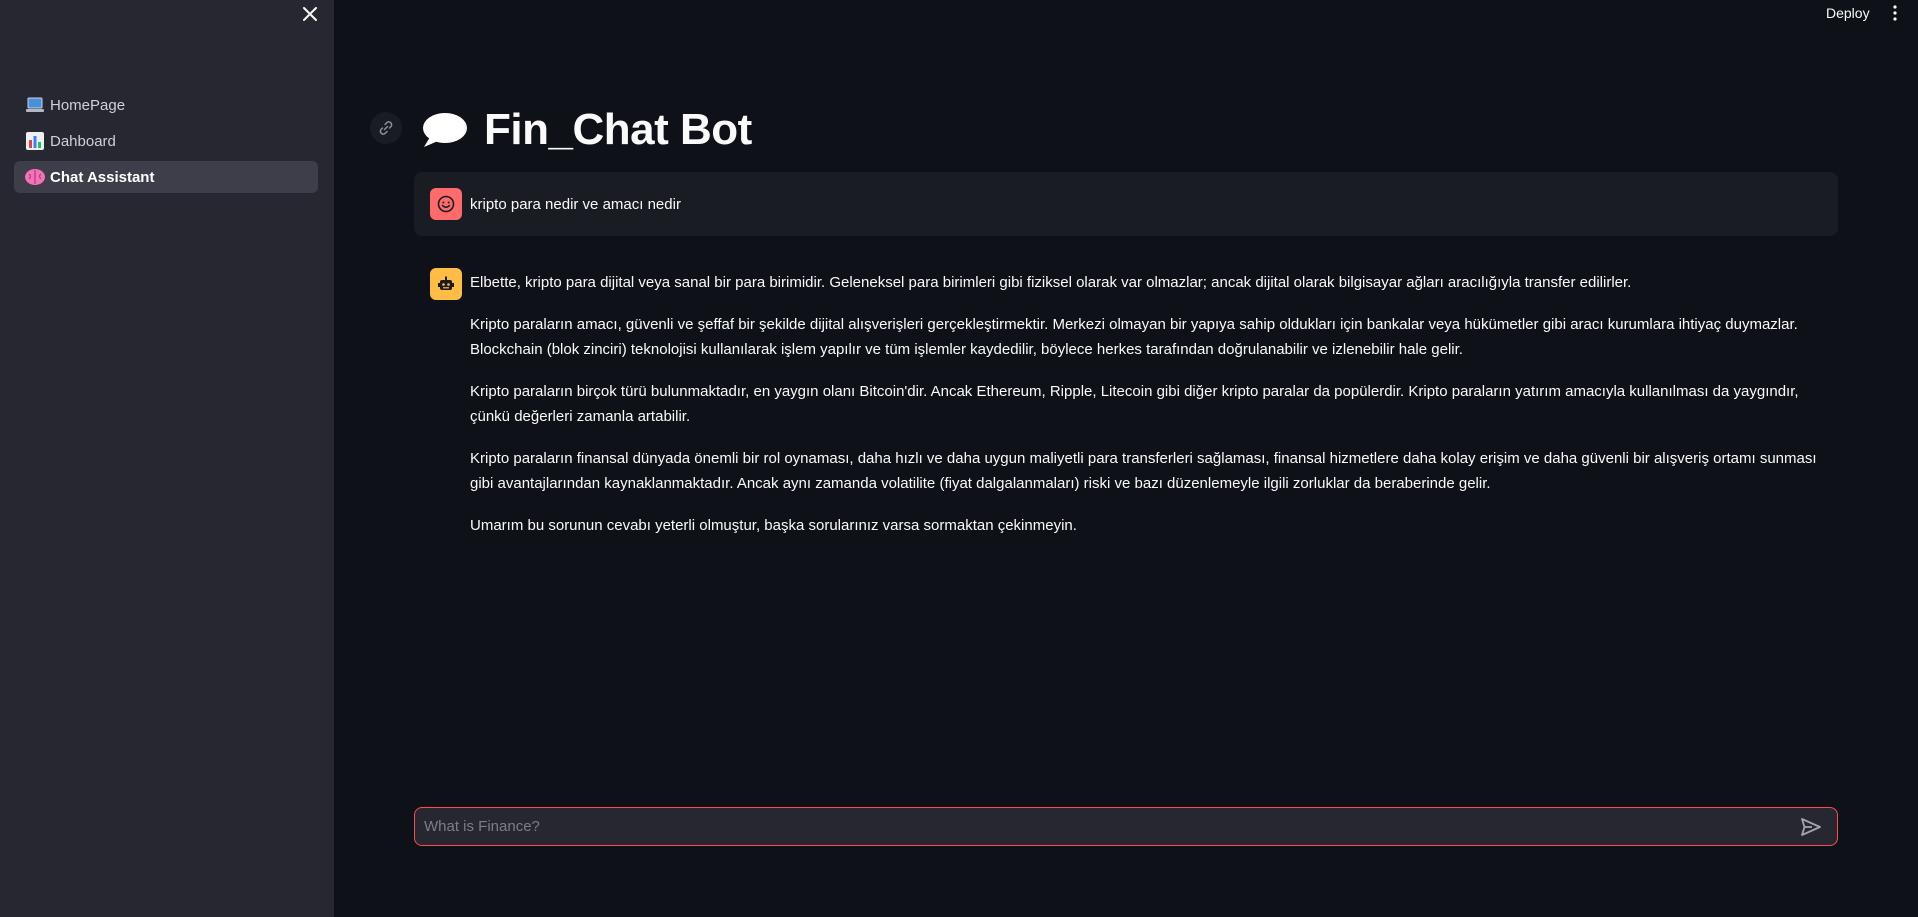 This screenshot has width=1918, height=917. I want to click on main-menu-button, so click(1895, 13).